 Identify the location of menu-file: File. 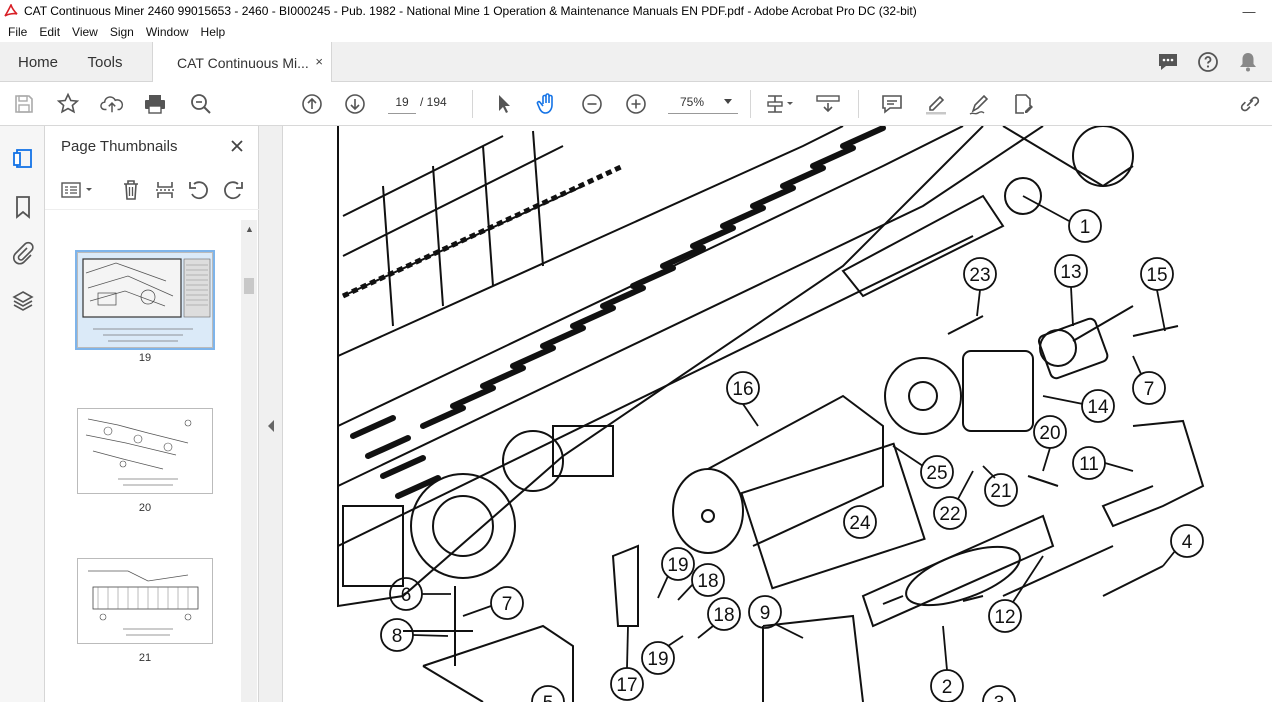
(17, 32).